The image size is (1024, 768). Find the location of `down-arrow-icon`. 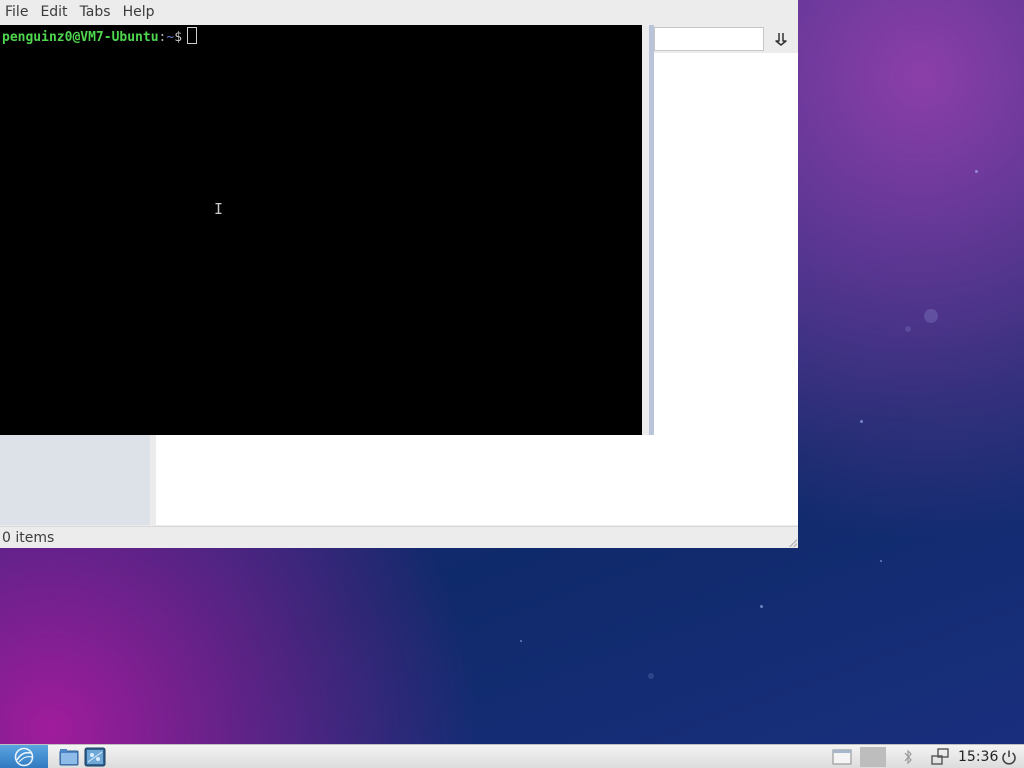

down-arrow-icon is located at coordinates (781, 39).